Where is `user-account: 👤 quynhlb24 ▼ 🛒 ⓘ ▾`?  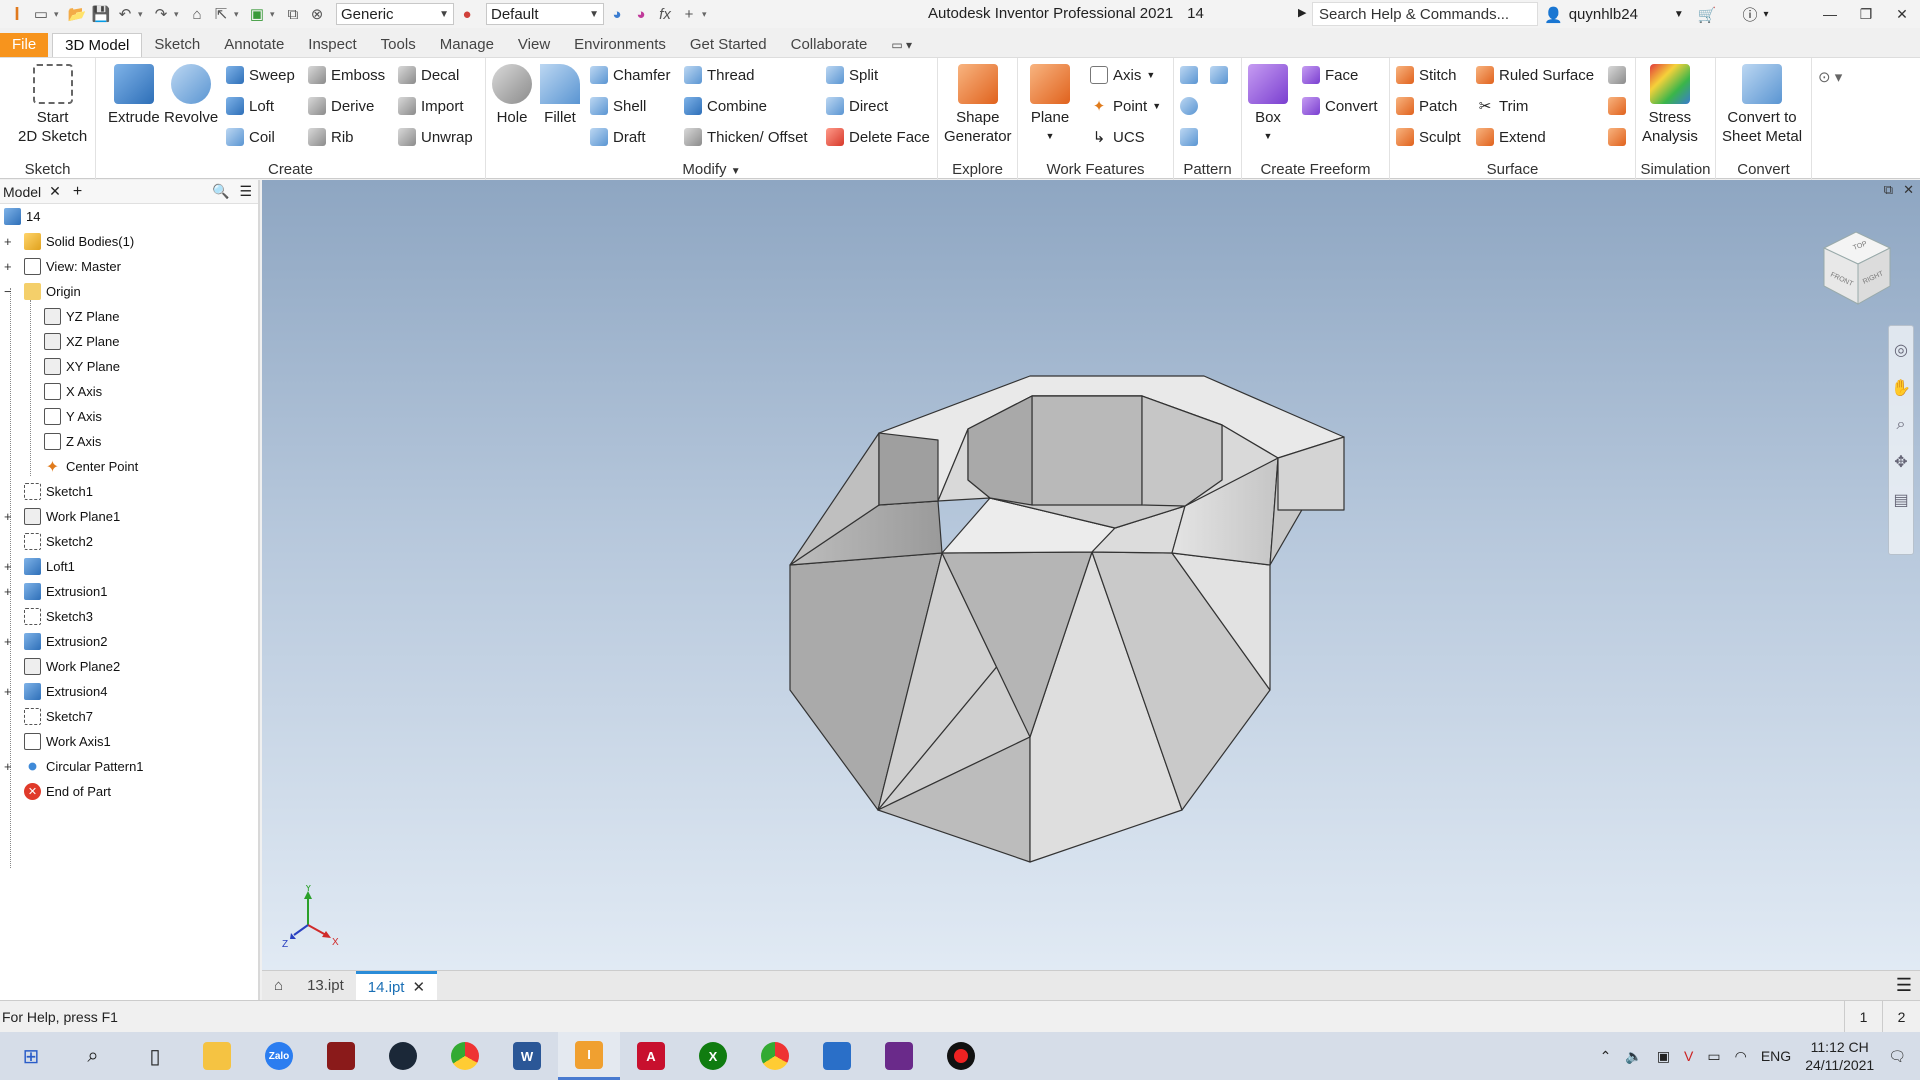 user-account: 👤 quynhlb24 ▼ 🛒 ⓘ ▾ is located at coordinates (1656, 14).